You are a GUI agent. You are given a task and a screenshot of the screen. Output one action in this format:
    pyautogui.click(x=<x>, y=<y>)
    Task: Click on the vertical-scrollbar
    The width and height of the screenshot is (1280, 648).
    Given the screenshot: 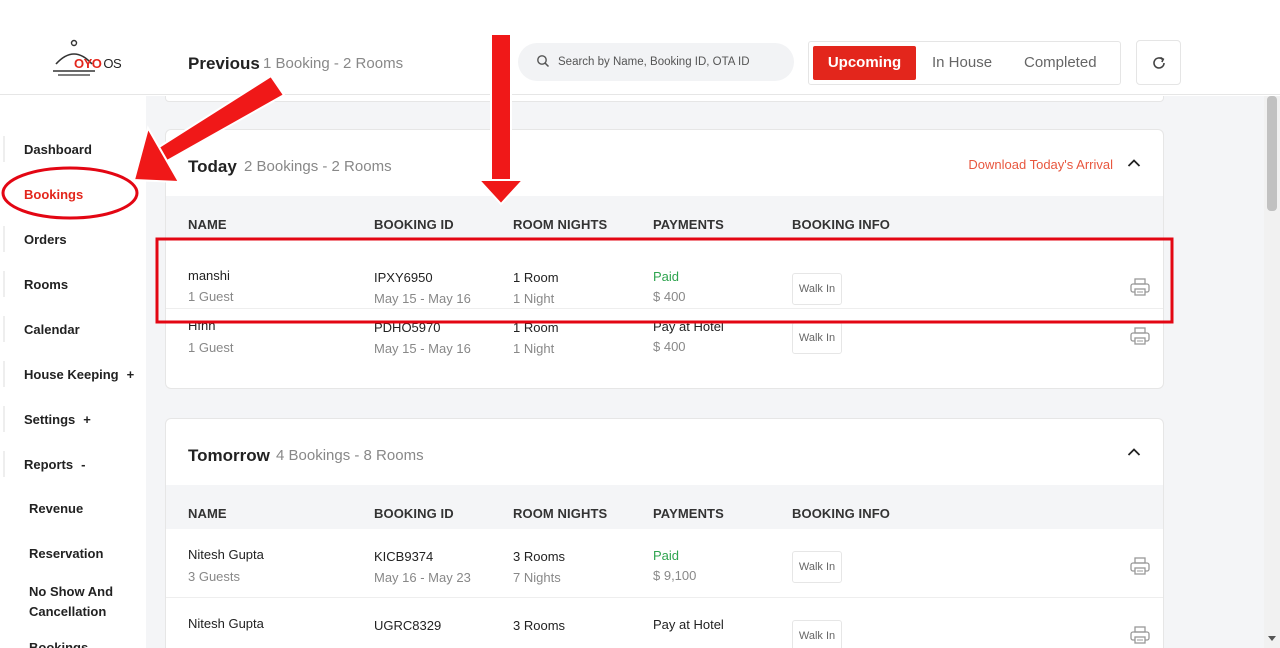 What is the action you would take?
    pyautogui.click(x=1272, y=372)
    